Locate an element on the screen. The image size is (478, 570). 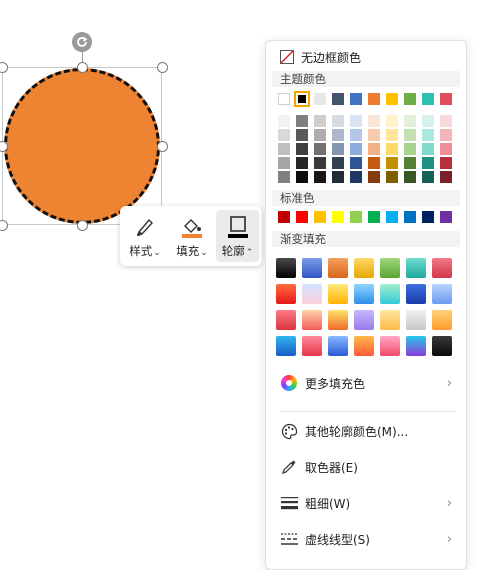
resize-handle-ne is located at coordinates (162, 67).